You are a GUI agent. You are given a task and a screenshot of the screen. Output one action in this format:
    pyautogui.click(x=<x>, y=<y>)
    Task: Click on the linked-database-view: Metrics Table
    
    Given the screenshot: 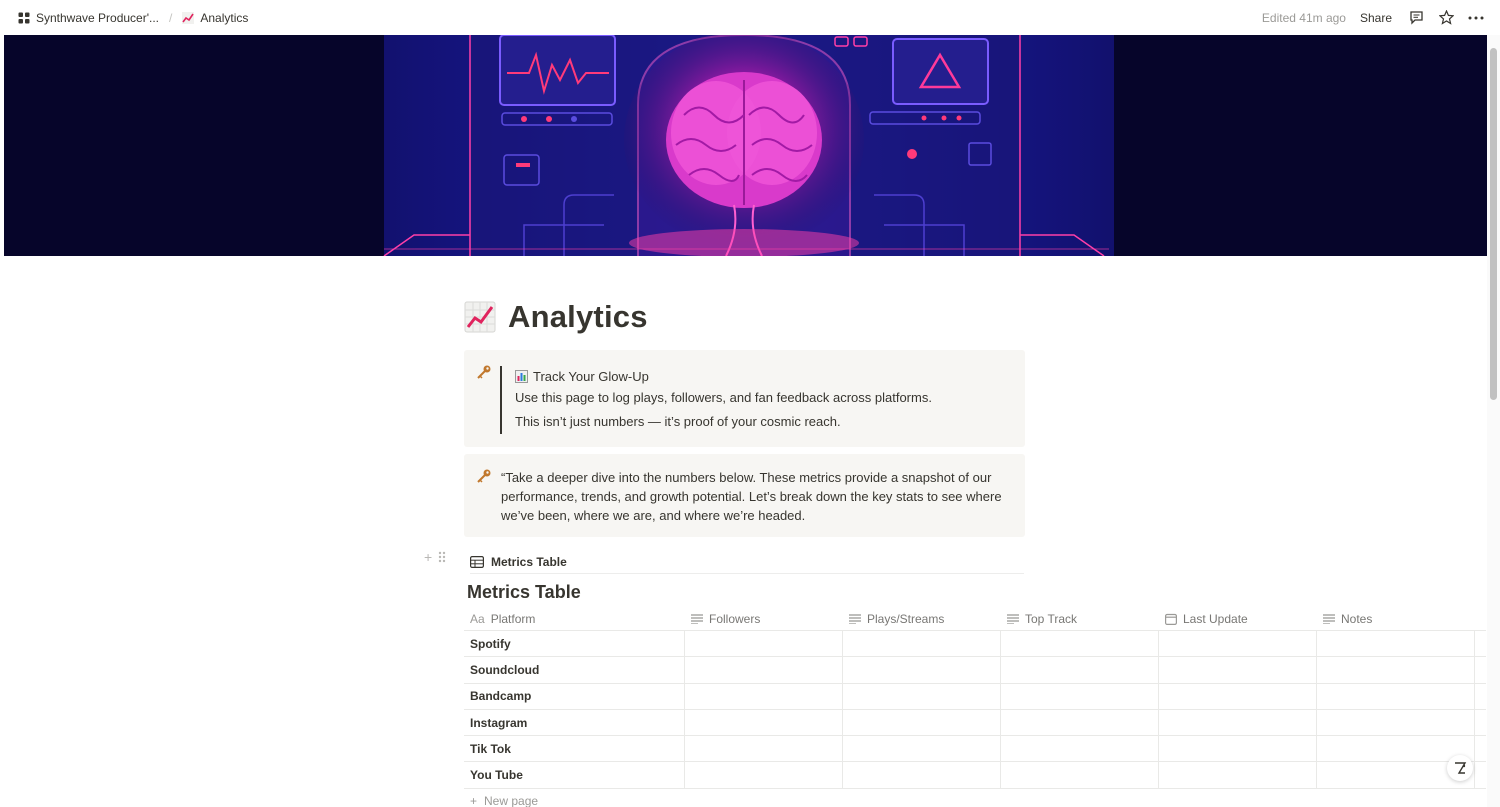 What is the action you would take?
    pyautogui.click(x=747, y=562)
    